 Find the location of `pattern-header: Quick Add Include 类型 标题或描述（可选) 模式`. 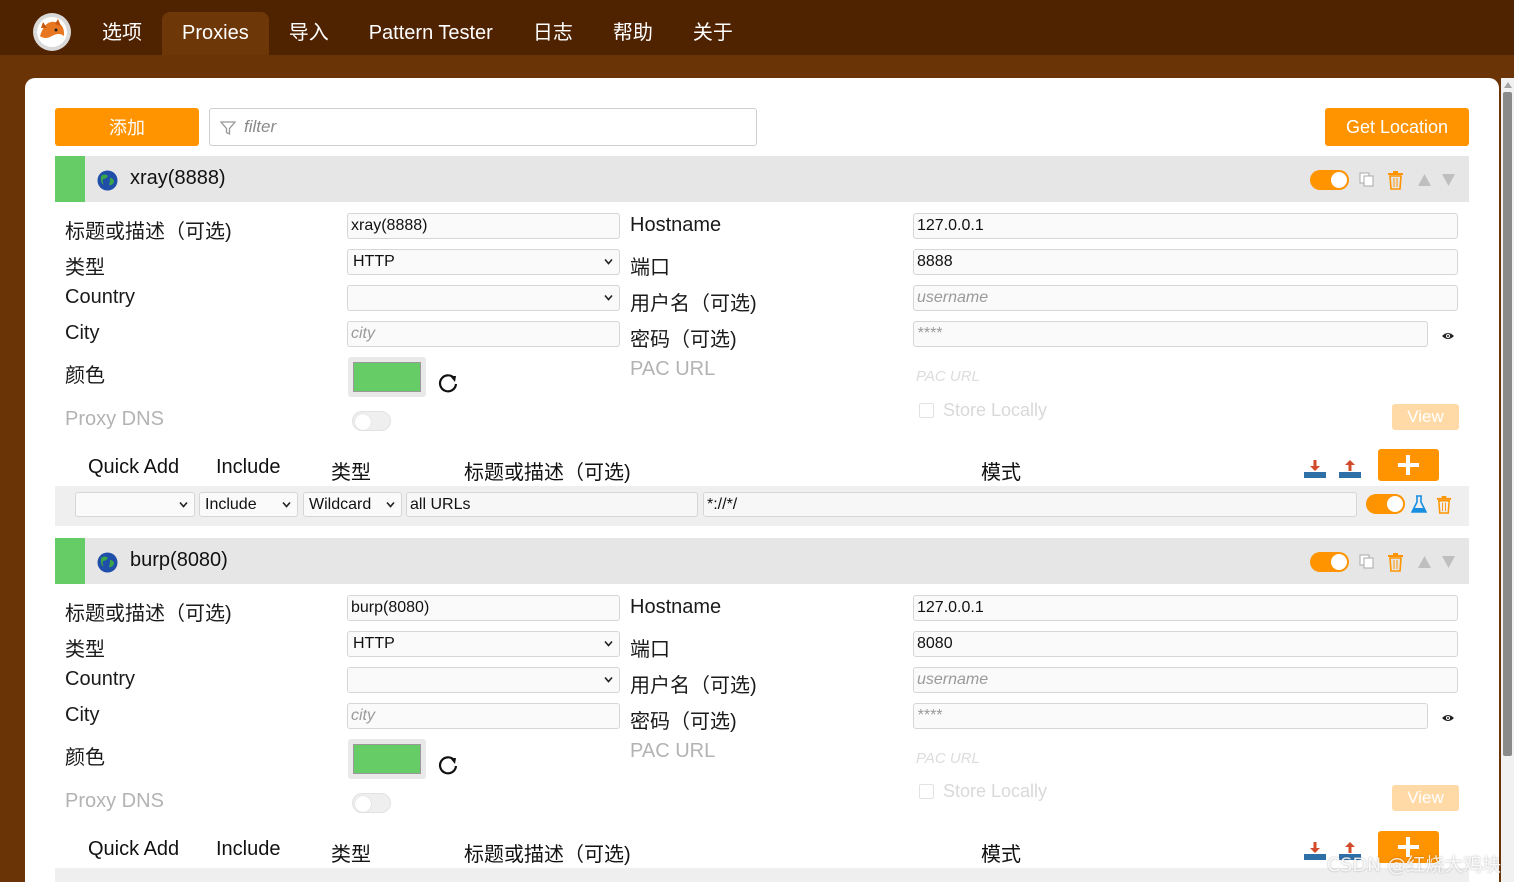

pattern-header: Quick Add Include 类型 标题或描述（可选) 模式 is located at coordinates (762, 467).